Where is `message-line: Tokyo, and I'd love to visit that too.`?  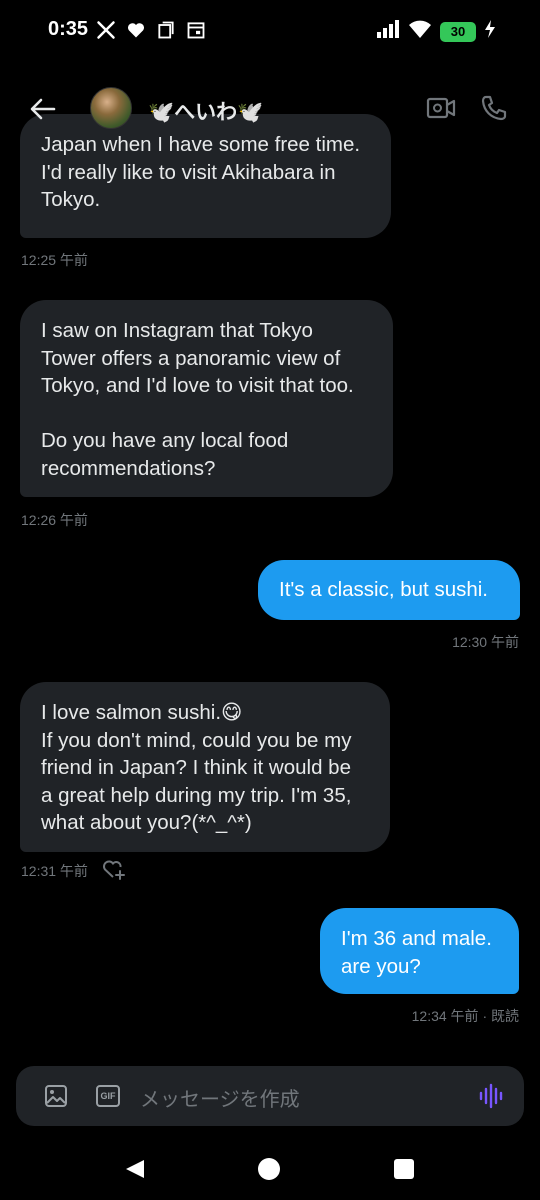 message-line: Tokyo, and I'd love to visit that too. is located at coordinates (197, 385).